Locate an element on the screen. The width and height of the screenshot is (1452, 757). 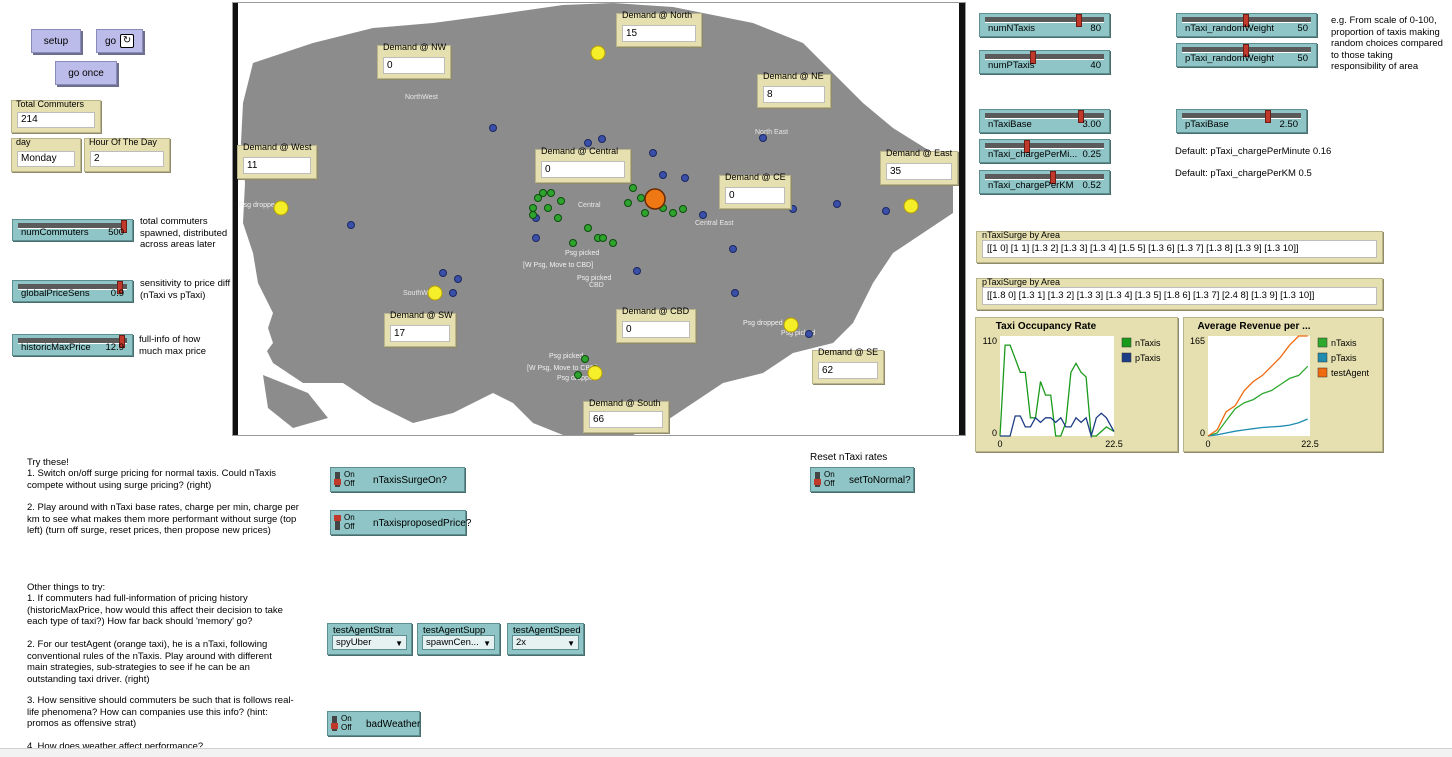
default-charge-per-km-note: Default: pTaxi_chargePerKM 0.5 is located at coordinates (1243, 173).